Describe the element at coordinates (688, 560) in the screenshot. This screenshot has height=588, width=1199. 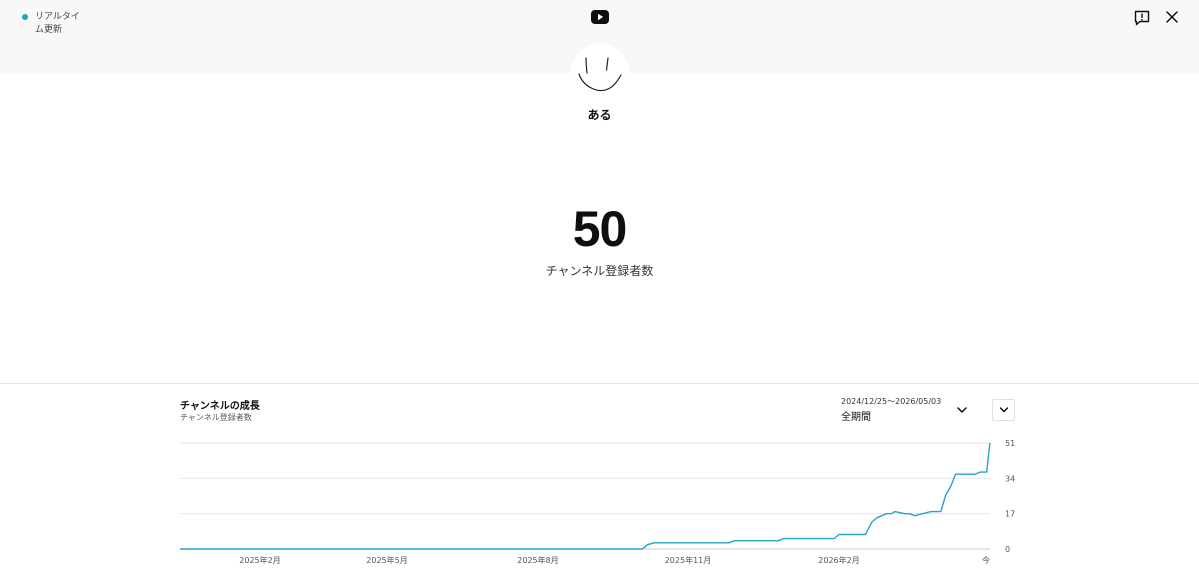
I see `x-tick-label: 2025年11月` at that location.